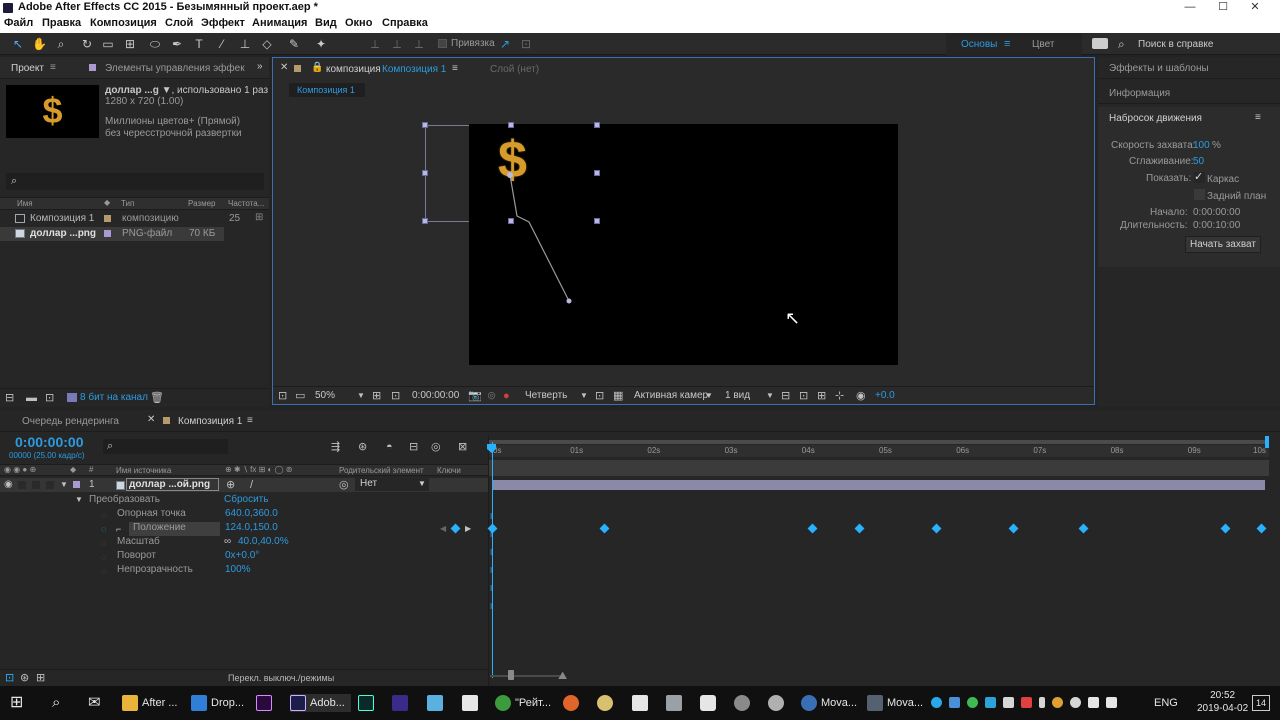  I want to click on new-folder-icon: ▬, so click(31, 398).